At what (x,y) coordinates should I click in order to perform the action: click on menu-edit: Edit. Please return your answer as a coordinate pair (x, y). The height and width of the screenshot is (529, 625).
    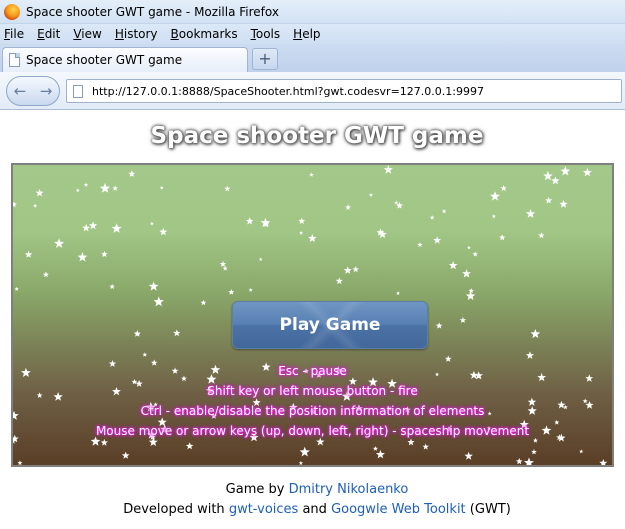
    Looking at the image, I should click on (48, 34).